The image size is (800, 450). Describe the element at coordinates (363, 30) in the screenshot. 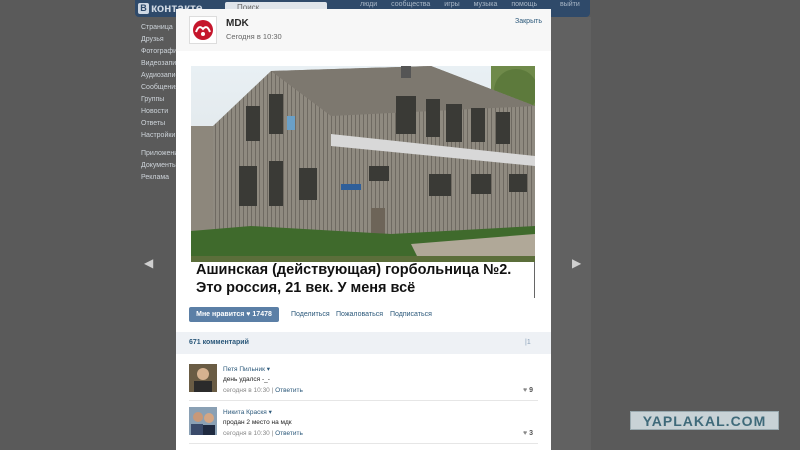

I see `post-header: MDK Сегодня в 10:30 Закрыть` at that location.